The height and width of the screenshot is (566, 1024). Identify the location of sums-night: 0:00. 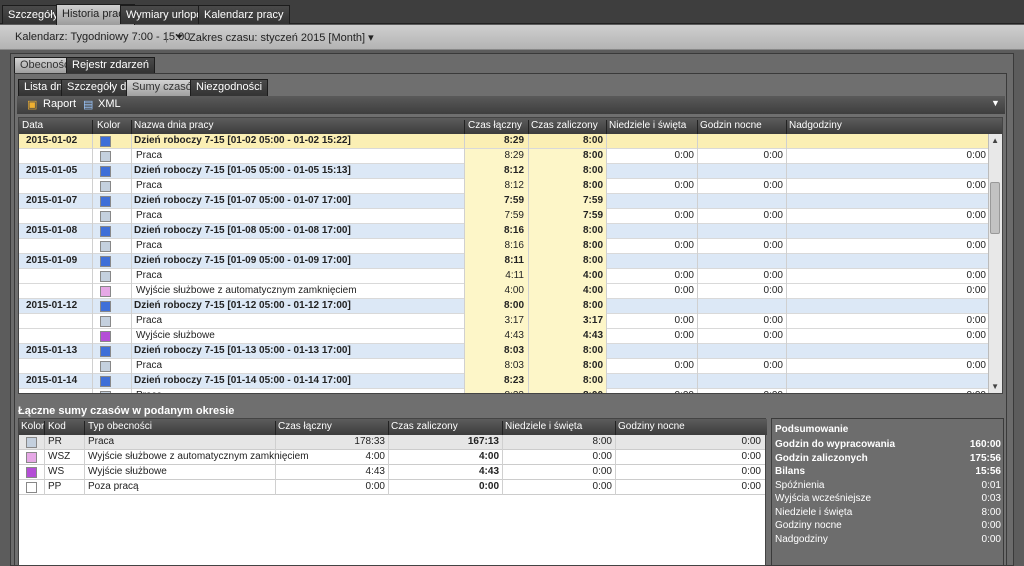
(751, 441).